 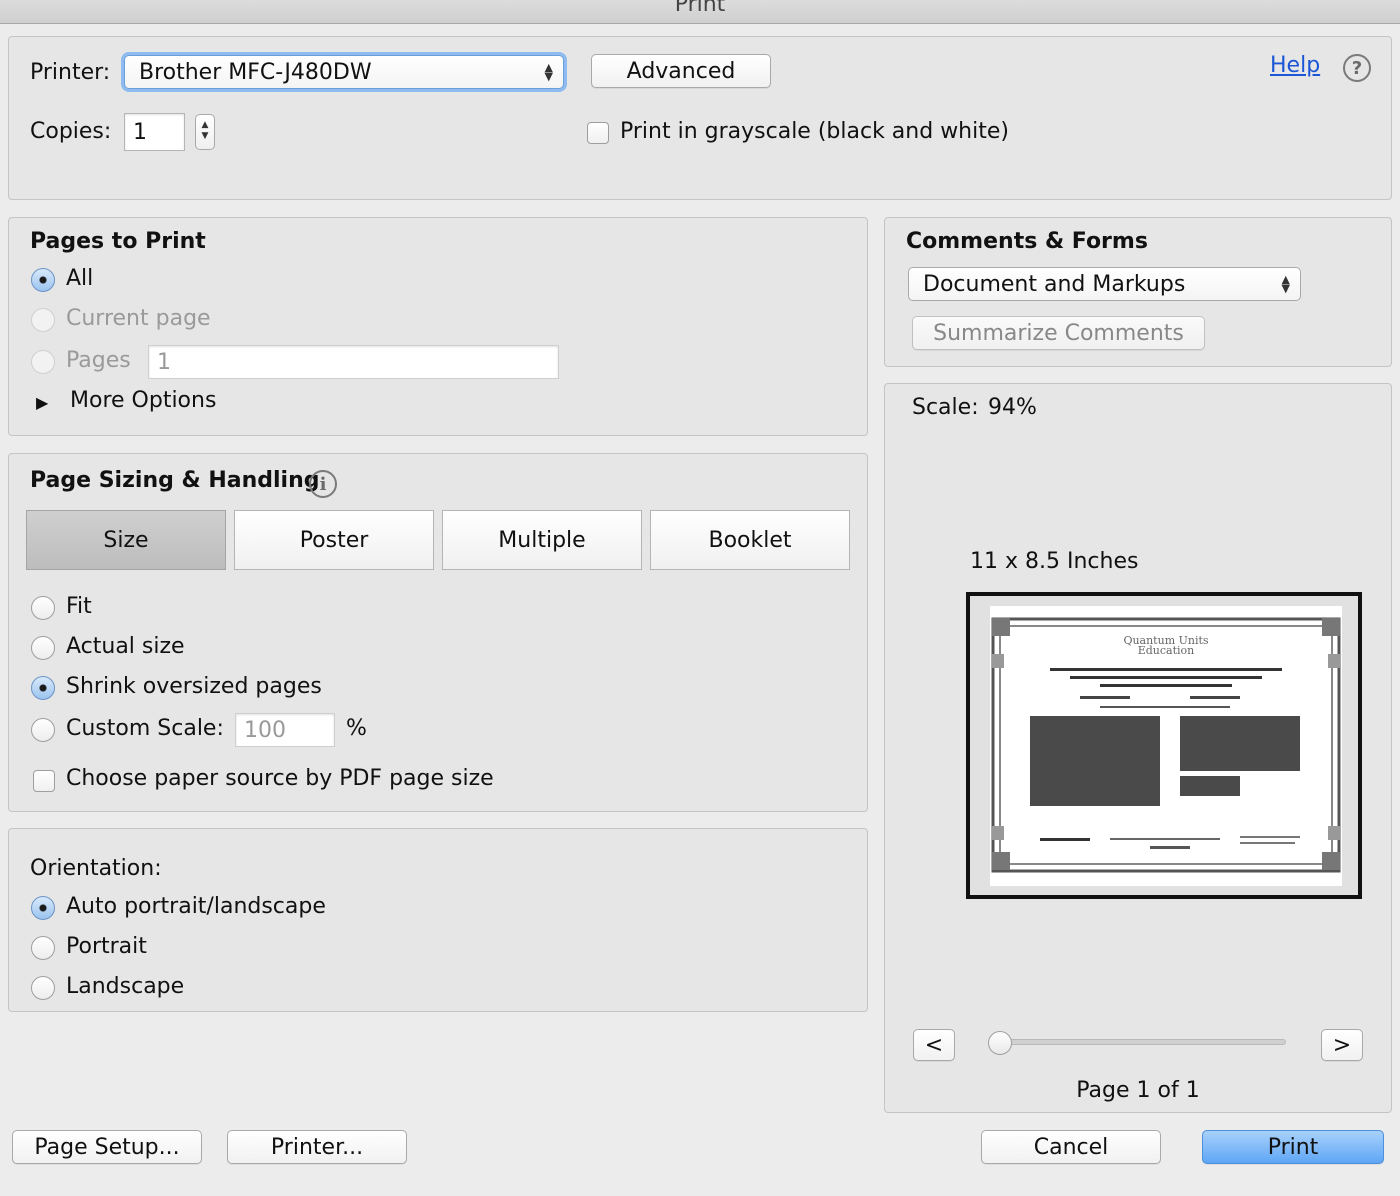 I want to click on radio-all-label: All, so click(x=80, y=278).